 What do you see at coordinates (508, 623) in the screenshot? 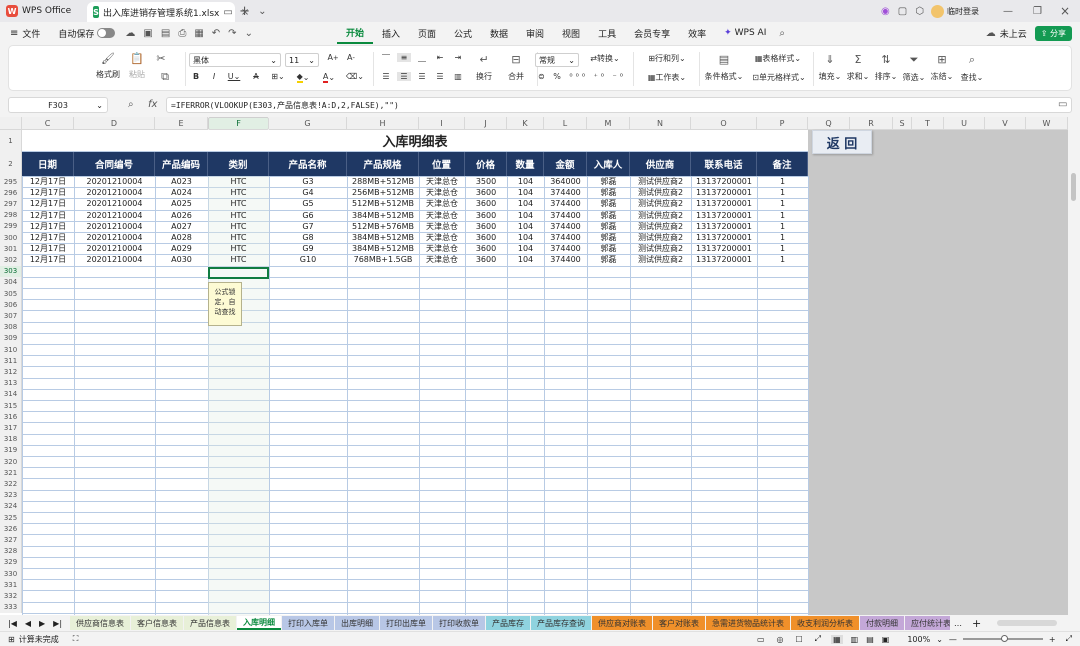
I see `sheet-tab: 产品库存` at bounding box center [508, 623].